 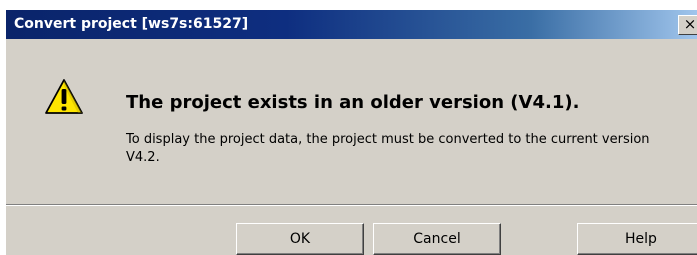 What do you see at coordinates (351, 205) in the screenshot?
I see `divider` at bounding box center [351, 205].